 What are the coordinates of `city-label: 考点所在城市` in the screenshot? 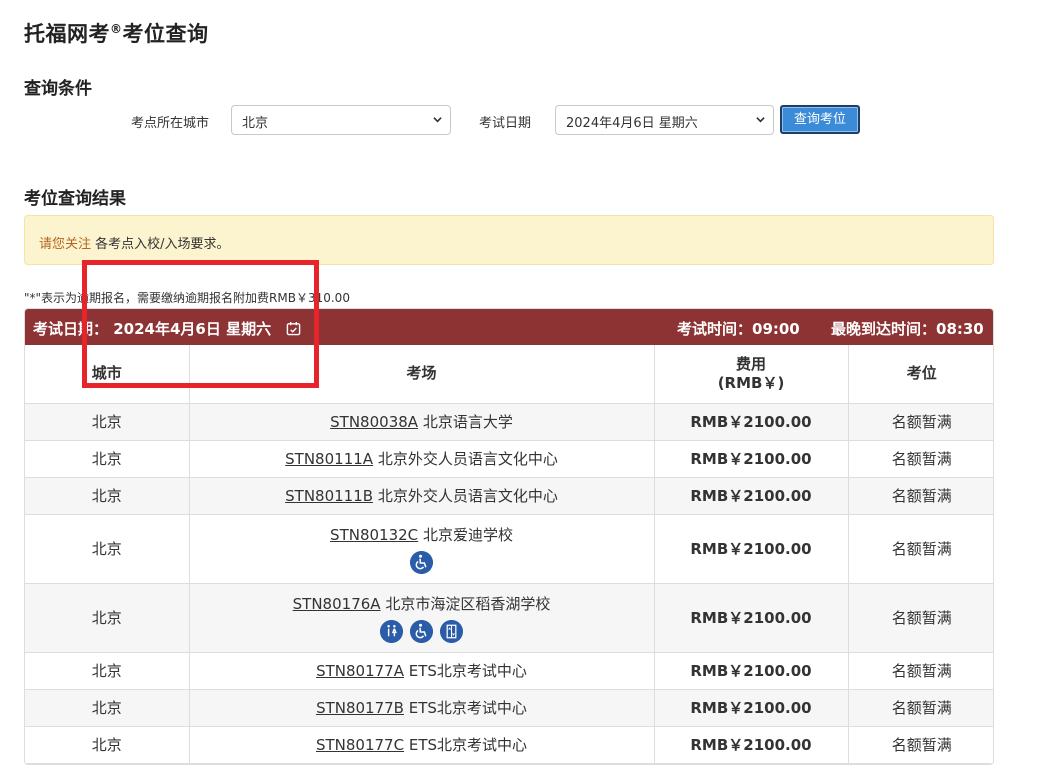 It's located at (170, 123).